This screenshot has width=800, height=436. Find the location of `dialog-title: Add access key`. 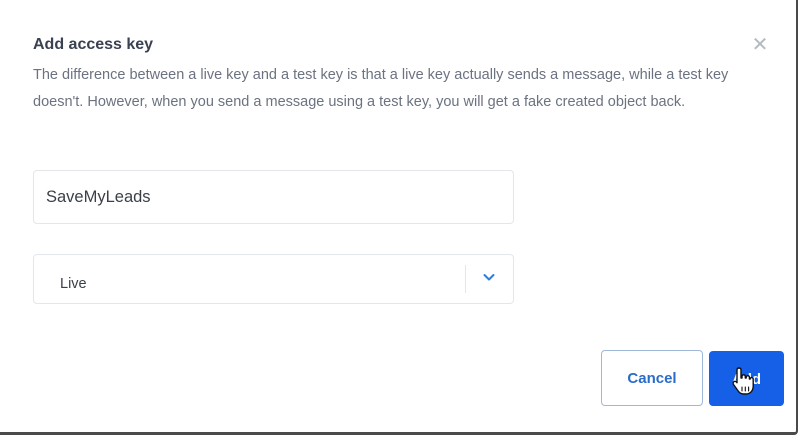

dialog-title: Add access key is located at coordinates (93, 44).